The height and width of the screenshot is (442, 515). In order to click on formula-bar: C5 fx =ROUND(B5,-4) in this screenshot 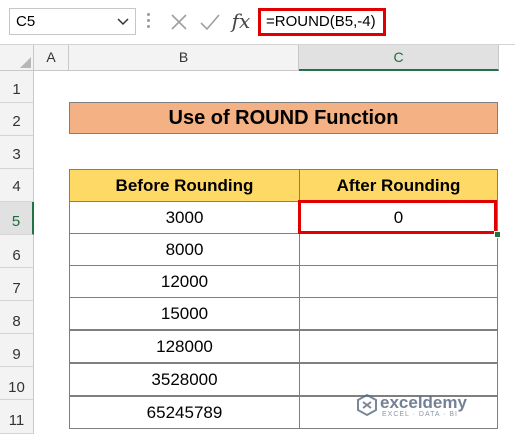, I will do `click(257, 22)`.